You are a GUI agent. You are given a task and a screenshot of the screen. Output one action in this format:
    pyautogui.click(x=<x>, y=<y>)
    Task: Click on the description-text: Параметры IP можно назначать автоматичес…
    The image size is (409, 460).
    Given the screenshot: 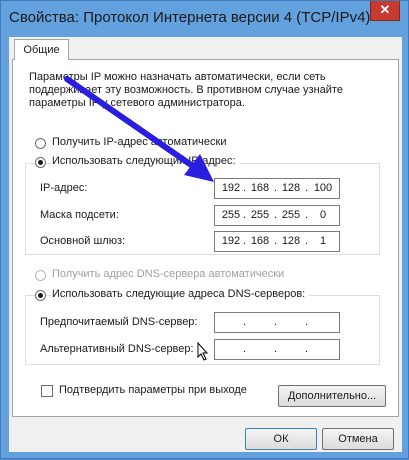 What is the action you would take?
    pyautogui.click(x=186, y=90)
    